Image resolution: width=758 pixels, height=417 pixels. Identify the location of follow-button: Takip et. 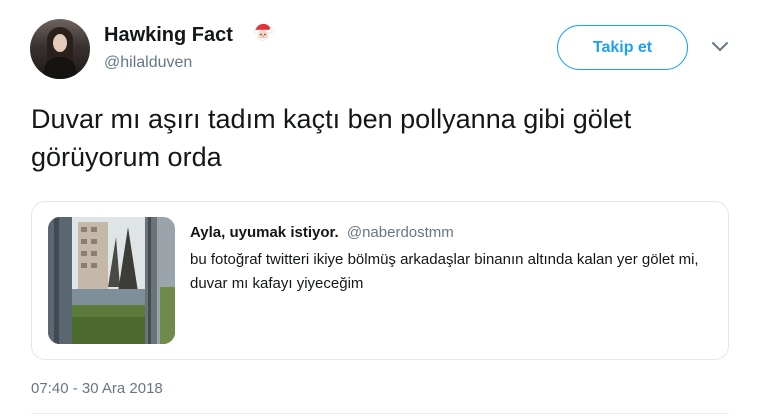
(622, 47).